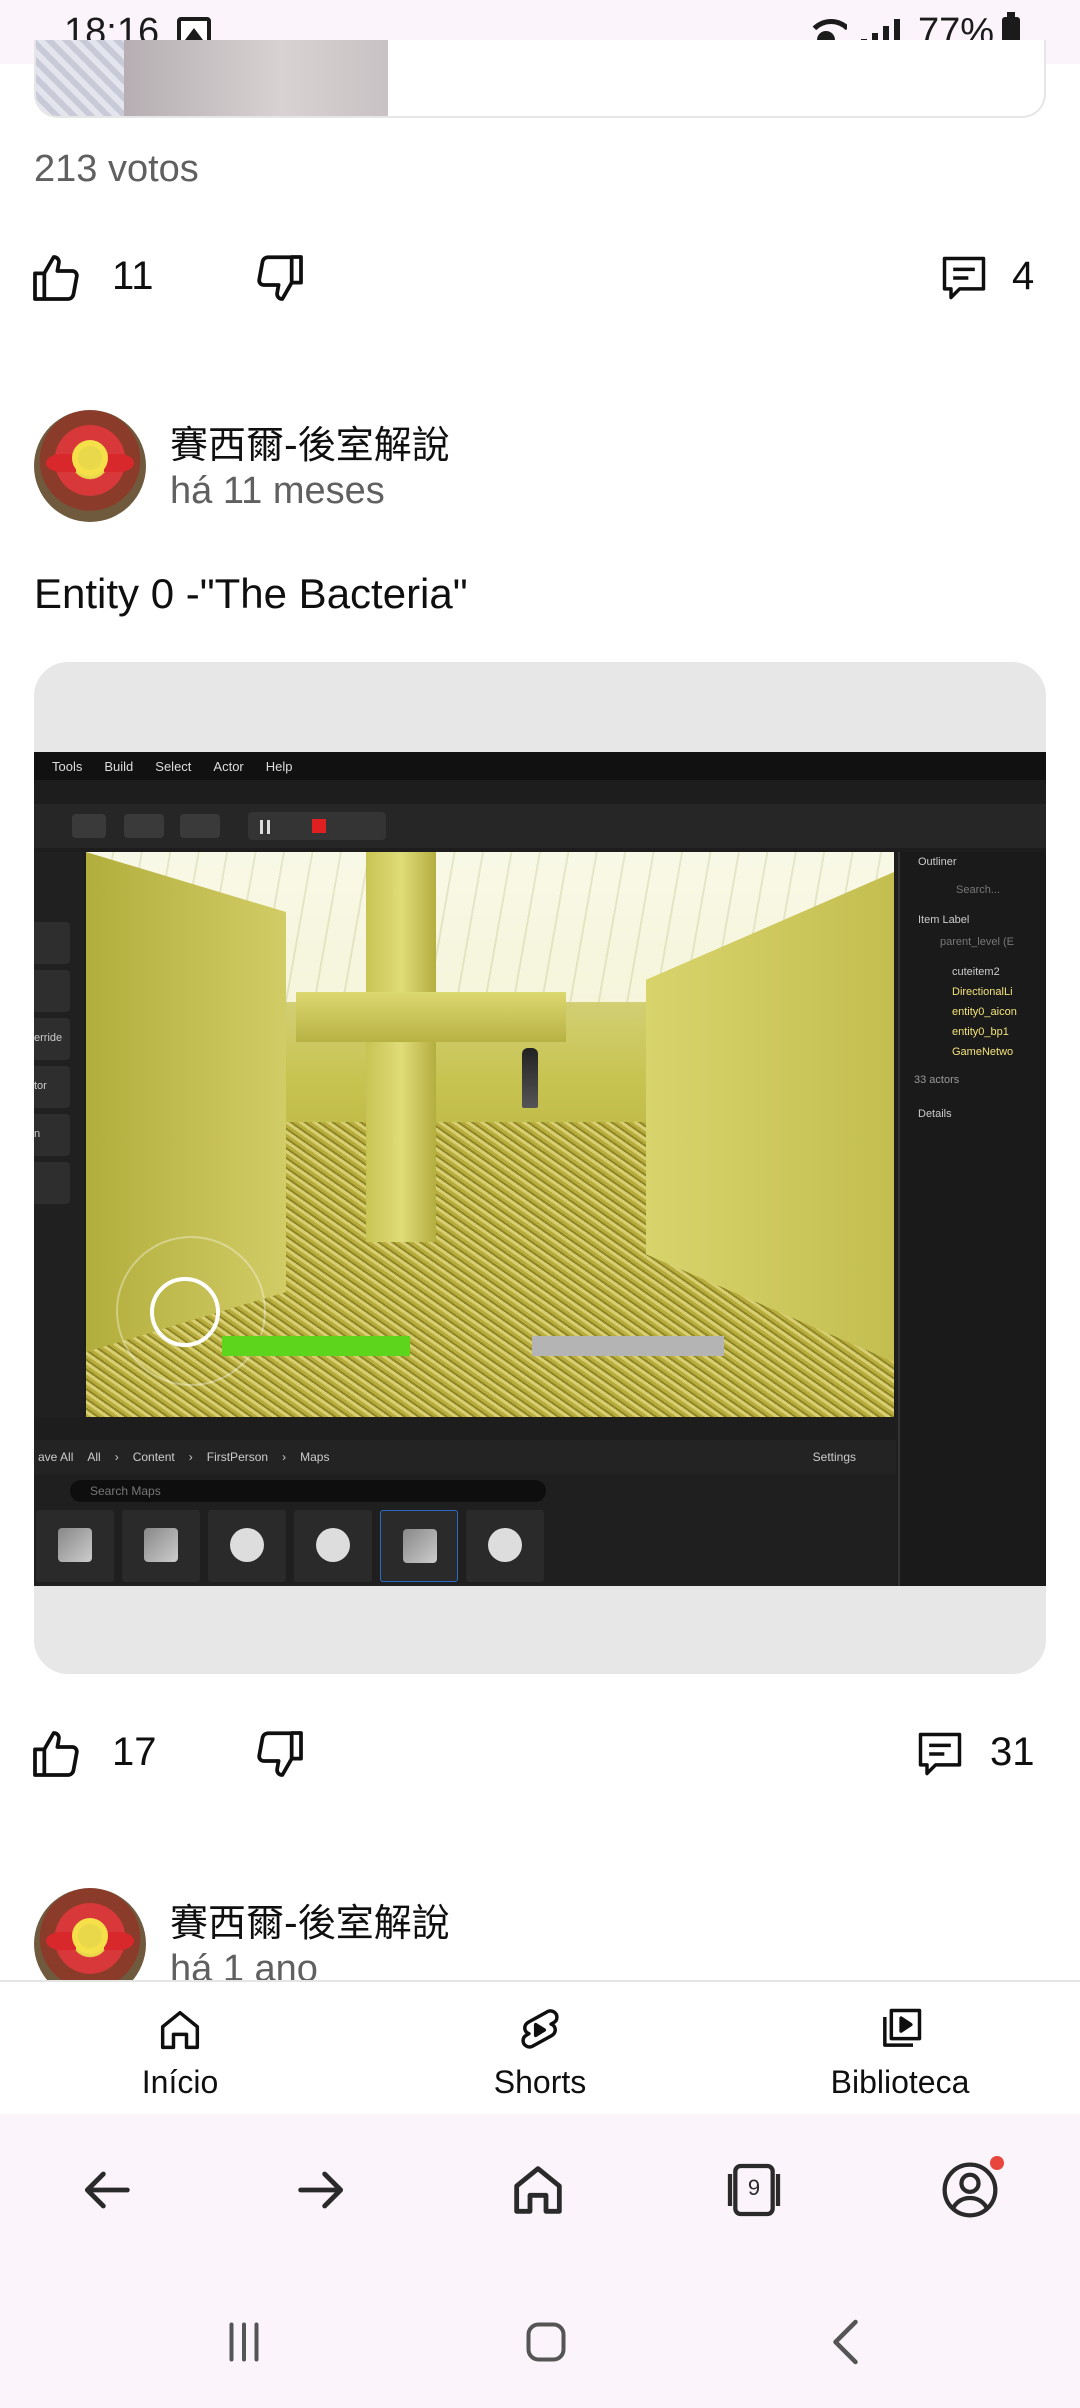 This screenshot has height=2408, width=1080. I want to click on comment-count: 4, so click(1023, 276).